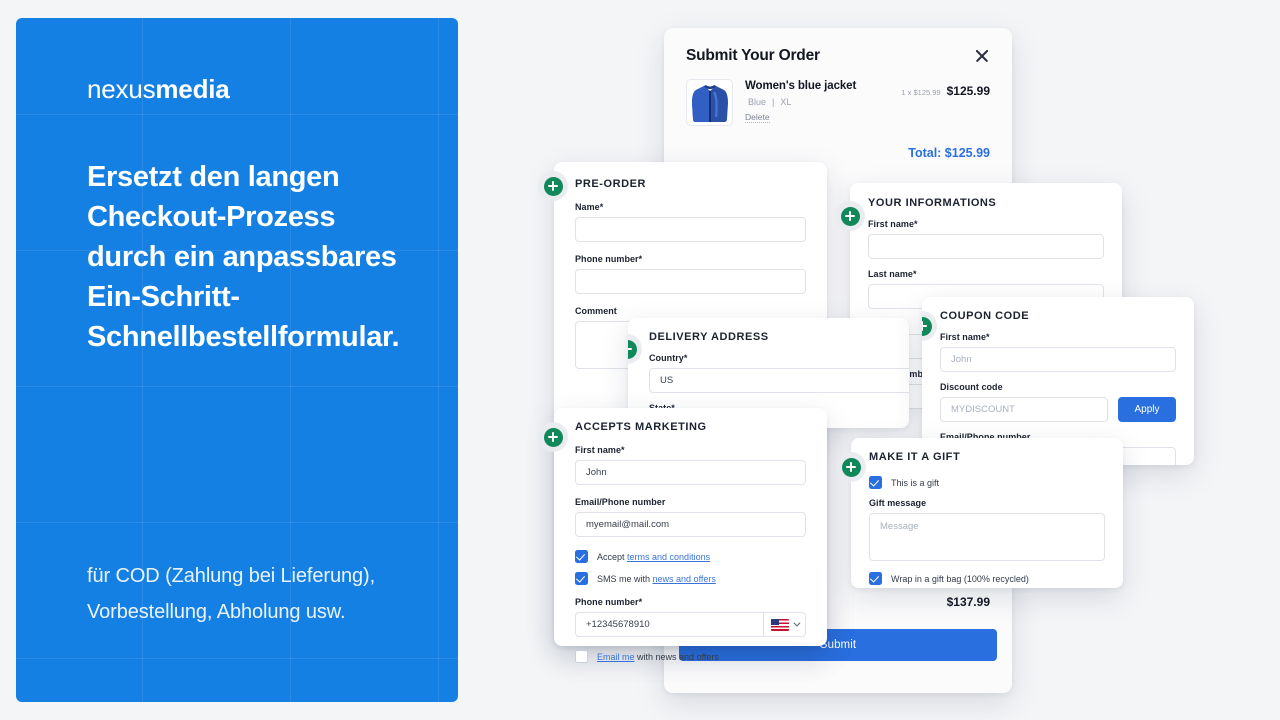 This screenshot has width=1280, height=720. I want to click on preorder-phone-group: Phone number*, so click(690, 274).